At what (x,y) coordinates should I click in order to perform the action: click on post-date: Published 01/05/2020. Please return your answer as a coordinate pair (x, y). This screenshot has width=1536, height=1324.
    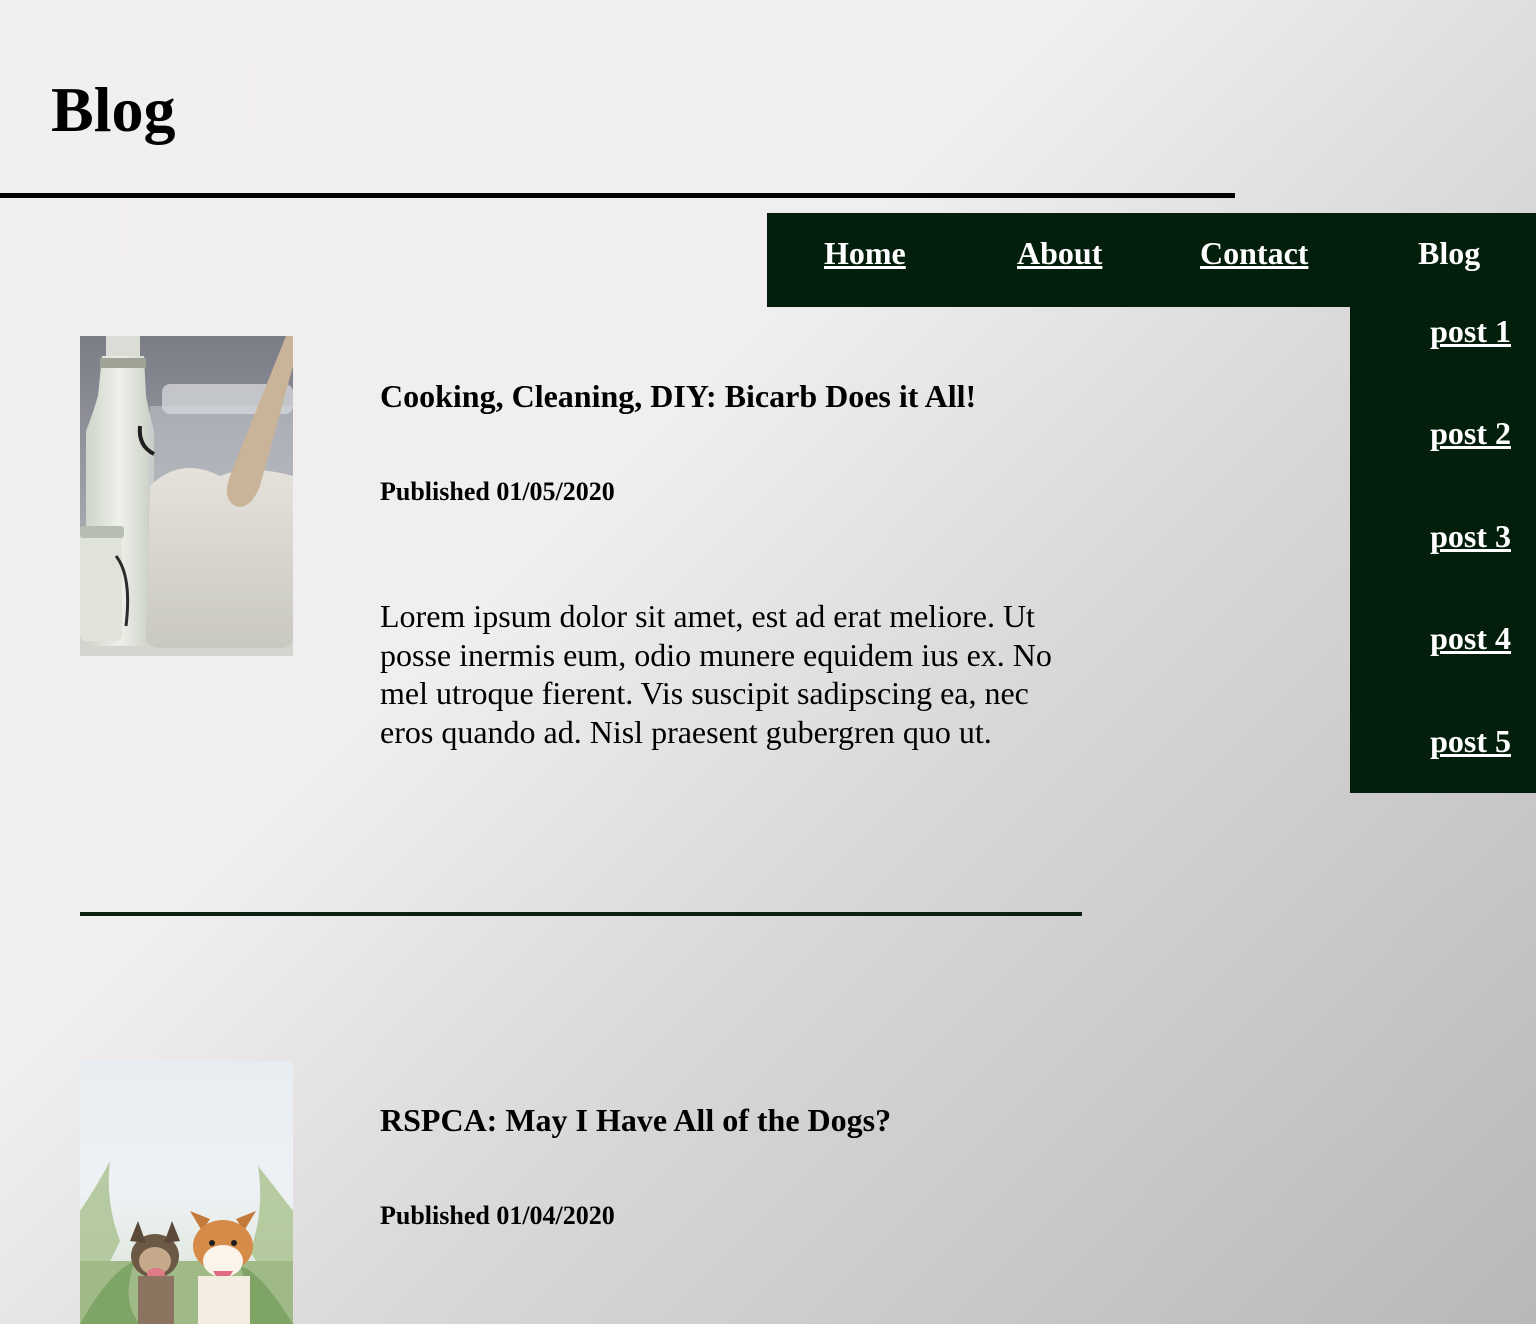
    Looking at the image, I should click on (497, 491).